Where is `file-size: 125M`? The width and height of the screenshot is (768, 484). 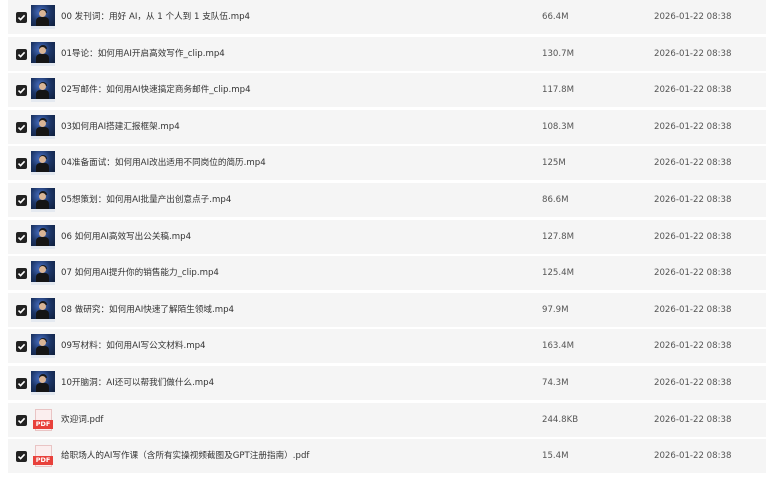
file-size: 125M is located at coordinates (554, 163).